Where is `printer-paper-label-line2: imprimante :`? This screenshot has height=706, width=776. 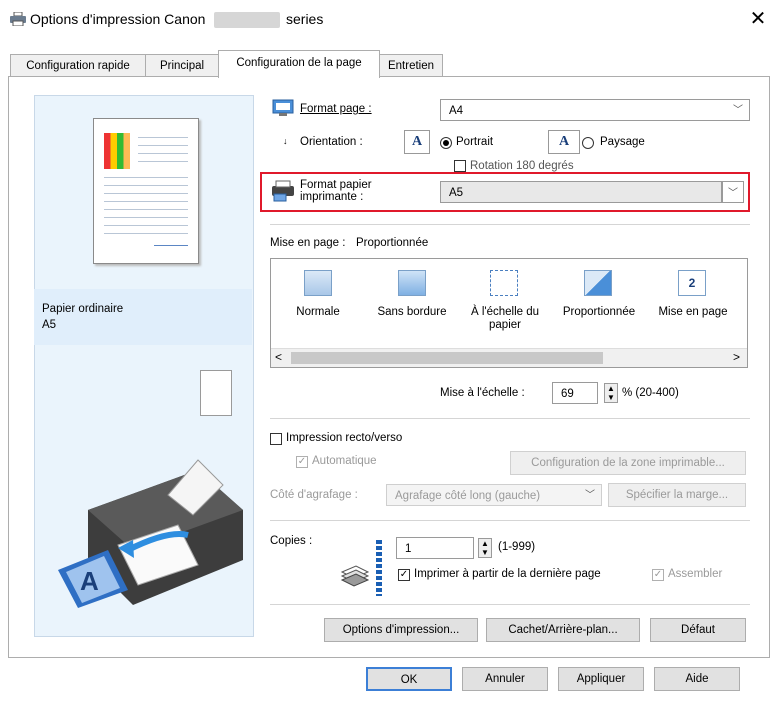
printer-paper-label-line2: imprimante : is located at coordinates (332, 197).